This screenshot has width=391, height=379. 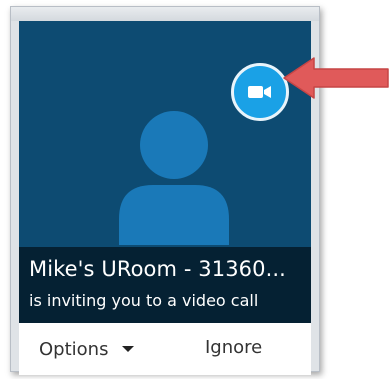 I want to click on call-action-bar: Options Ignore, so click(x=165, y=349).